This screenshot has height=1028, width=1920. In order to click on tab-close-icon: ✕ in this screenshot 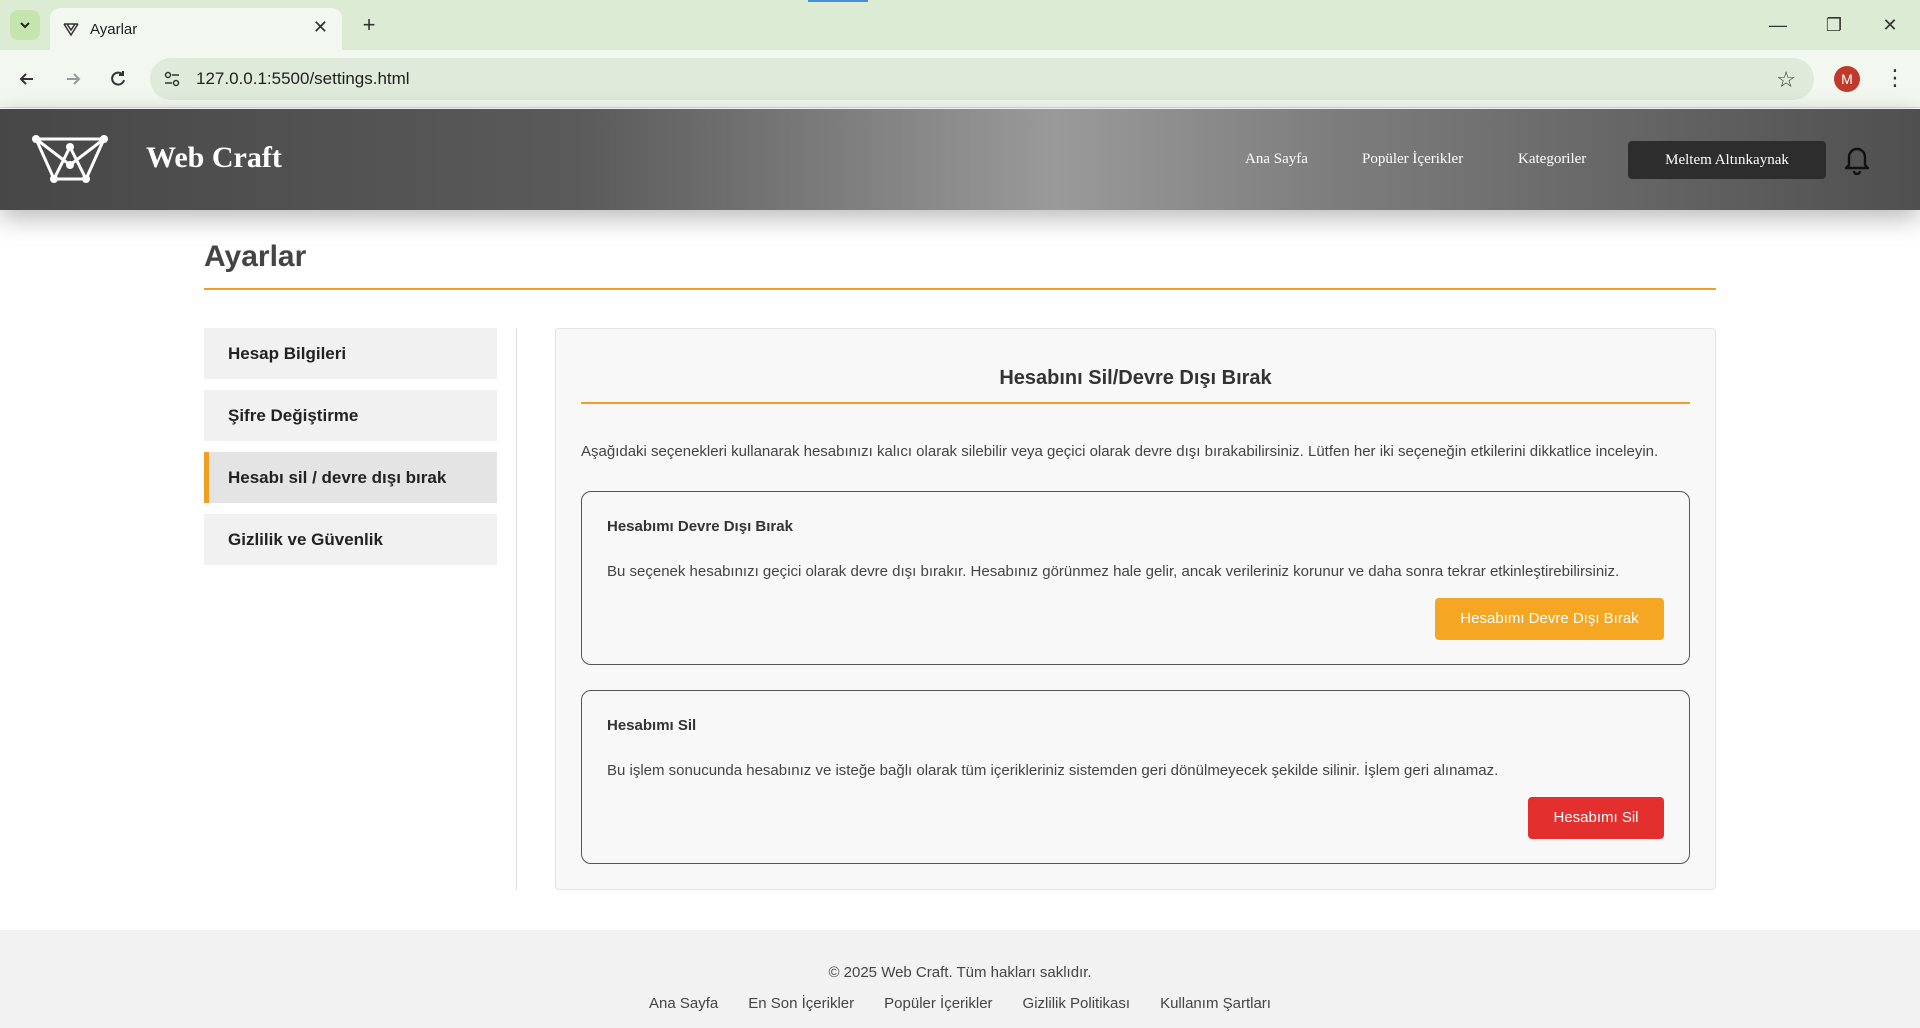, I will do `click(320, 27)`.